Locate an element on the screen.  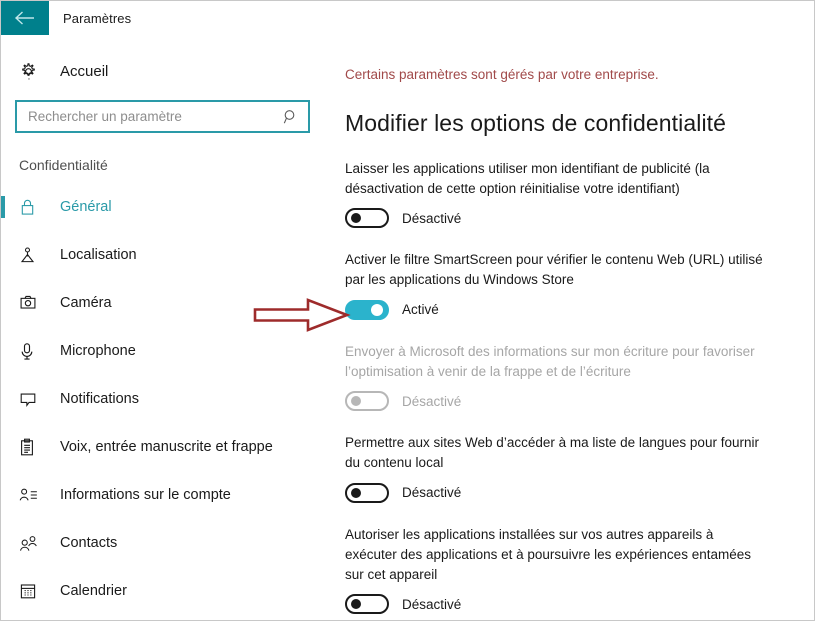
sidebar-item-account-info-label: Informations sur le compte is located at coordinates (145, 495).